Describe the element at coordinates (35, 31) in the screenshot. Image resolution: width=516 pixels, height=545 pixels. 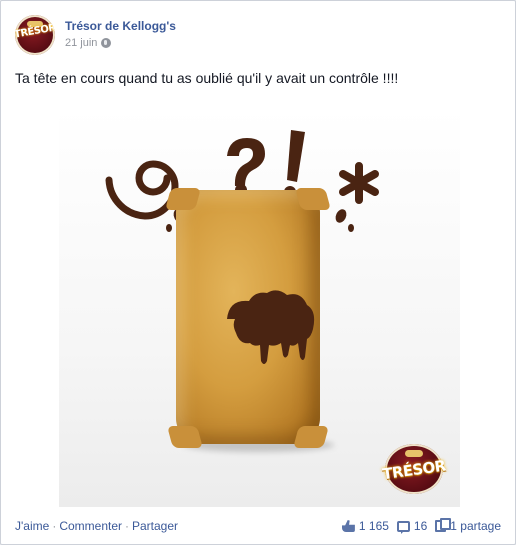
I see `avatar-logo-text: TRÉSOR` at that location.